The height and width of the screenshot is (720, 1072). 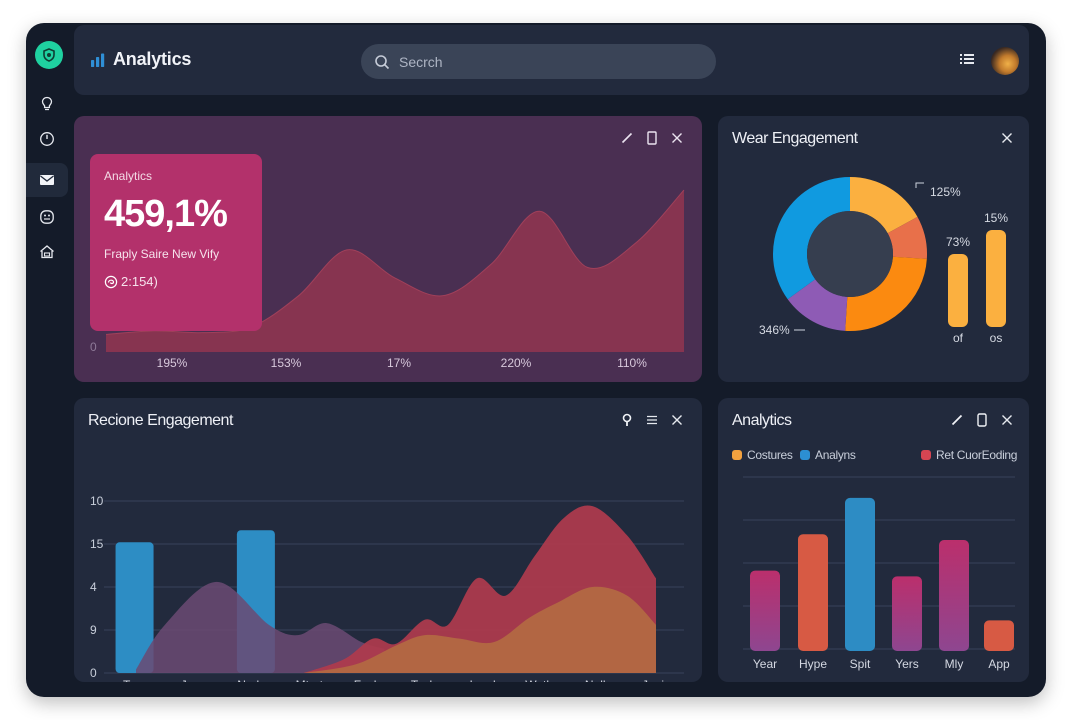 What do you see at coordinates (97, 544) in the screenshot?
I see `y-tick: 15` at bounding box center [97, 544].